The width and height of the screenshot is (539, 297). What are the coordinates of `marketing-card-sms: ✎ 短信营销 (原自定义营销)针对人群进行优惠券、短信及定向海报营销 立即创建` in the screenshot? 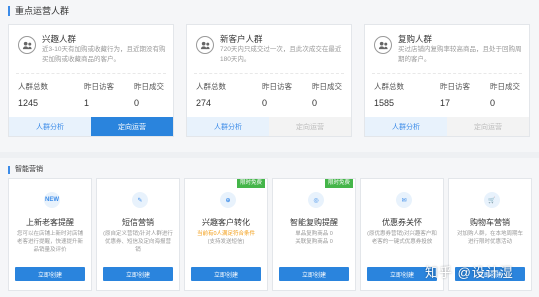 It's located at (138, 234).